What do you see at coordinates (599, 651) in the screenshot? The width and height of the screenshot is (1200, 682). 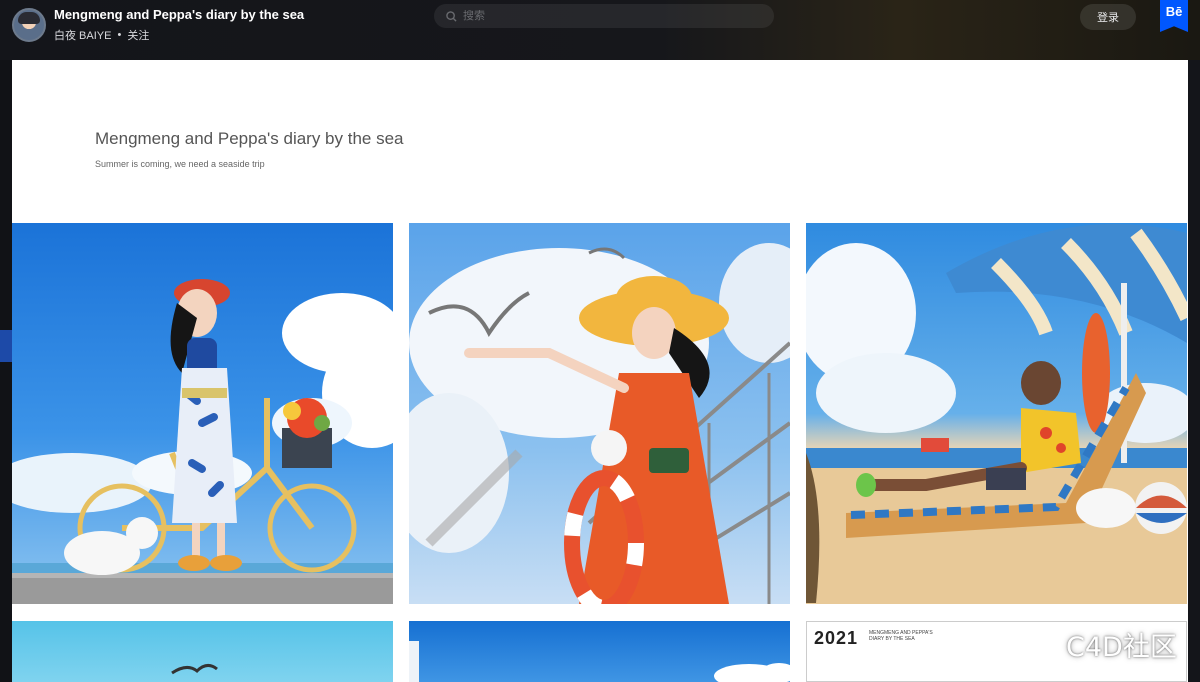 I see `gallery-image-bottom-middle` at bounding box center [599, 651].